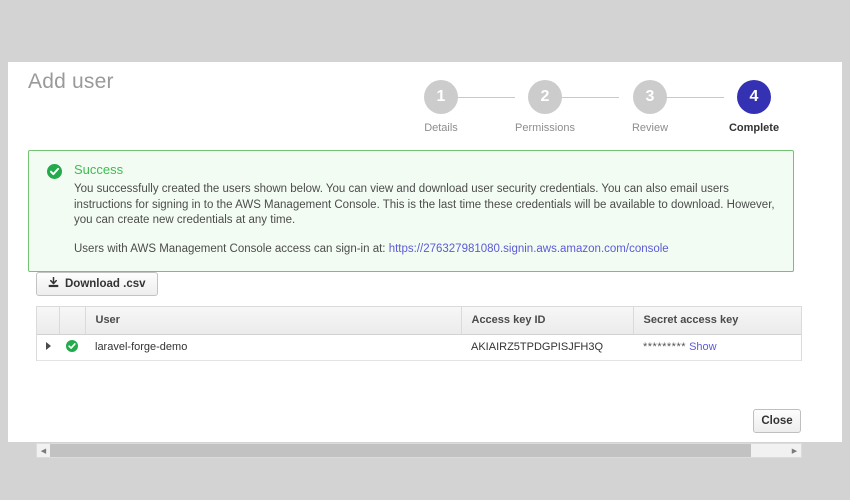  What do you see at coordinates (273, 347) in the screenshot?
I see `cell-user: laravel-forge-demo` at bounding box center [273, 347].